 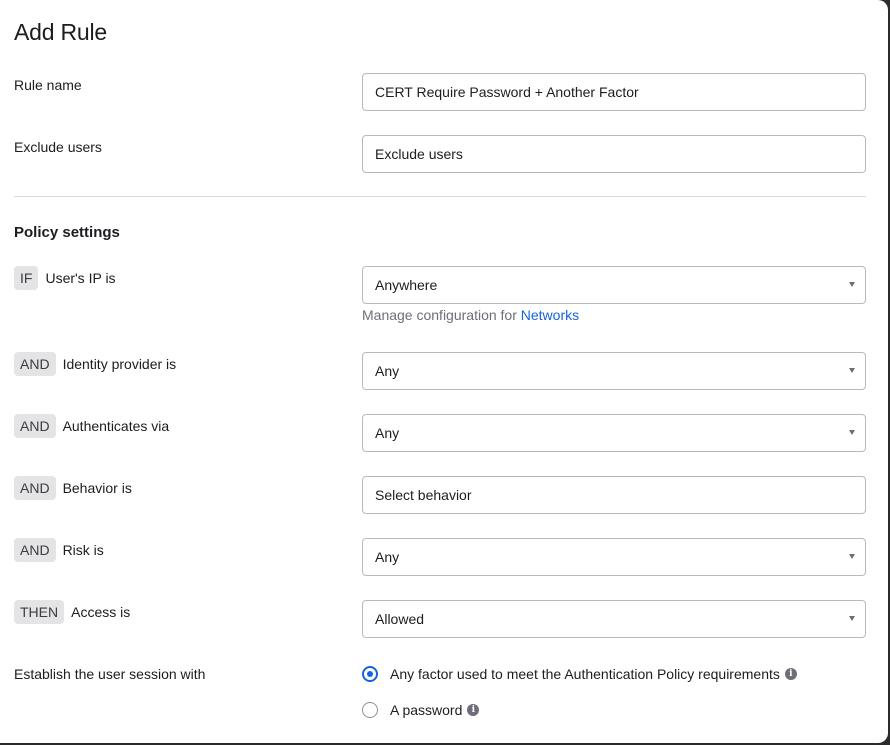 What do you see at coordinates (614, 557) in the screenshot?
I see `risk-select: Any` at bounding box center [614, 557].